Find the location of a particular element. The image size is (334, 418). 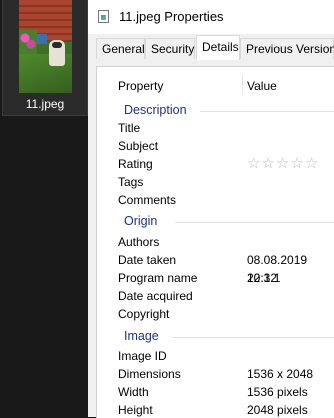

property-row: Image ID is located at coordinates (215, 356).